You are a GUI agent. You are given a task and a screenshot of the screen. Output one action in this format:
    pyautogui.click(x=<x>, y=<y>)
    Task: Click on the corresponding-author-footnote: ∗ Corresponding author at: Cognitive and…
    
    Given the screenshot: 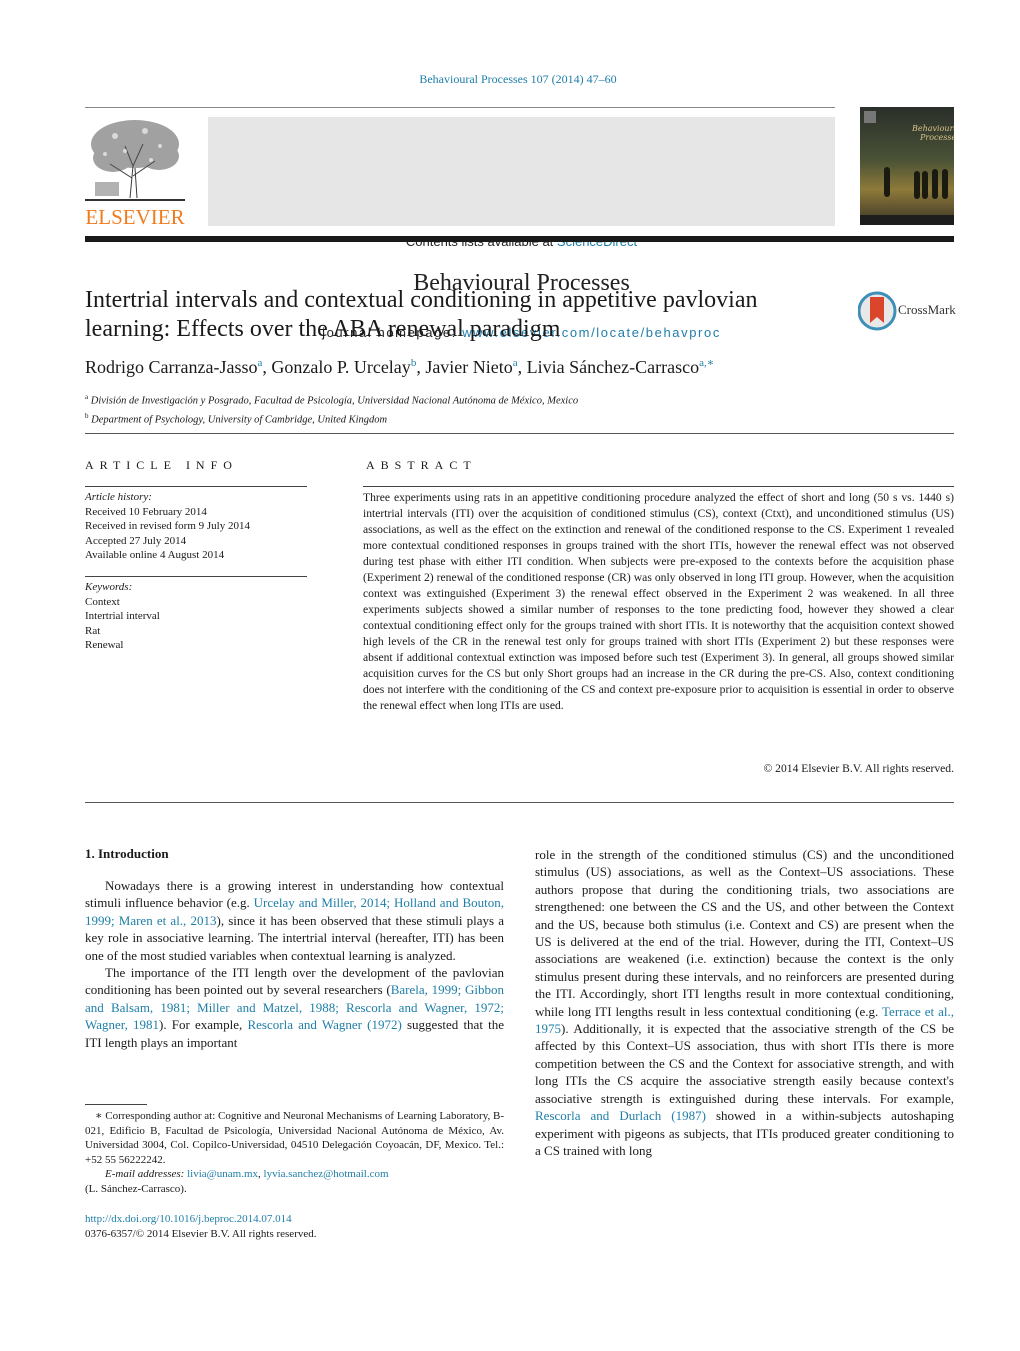 What is the action you would take?
    pyautogui.click(x=295, y=1152)
    